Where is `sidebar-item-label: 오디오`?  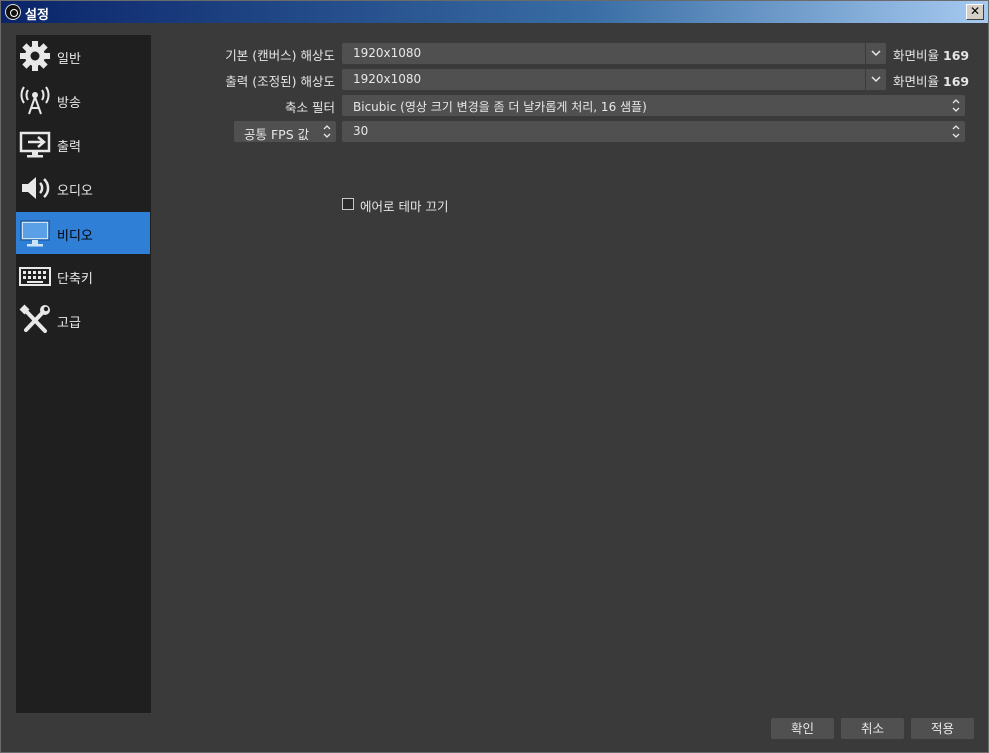
sidebar-item-label: 오디오 is located at coordinates (75, 191).